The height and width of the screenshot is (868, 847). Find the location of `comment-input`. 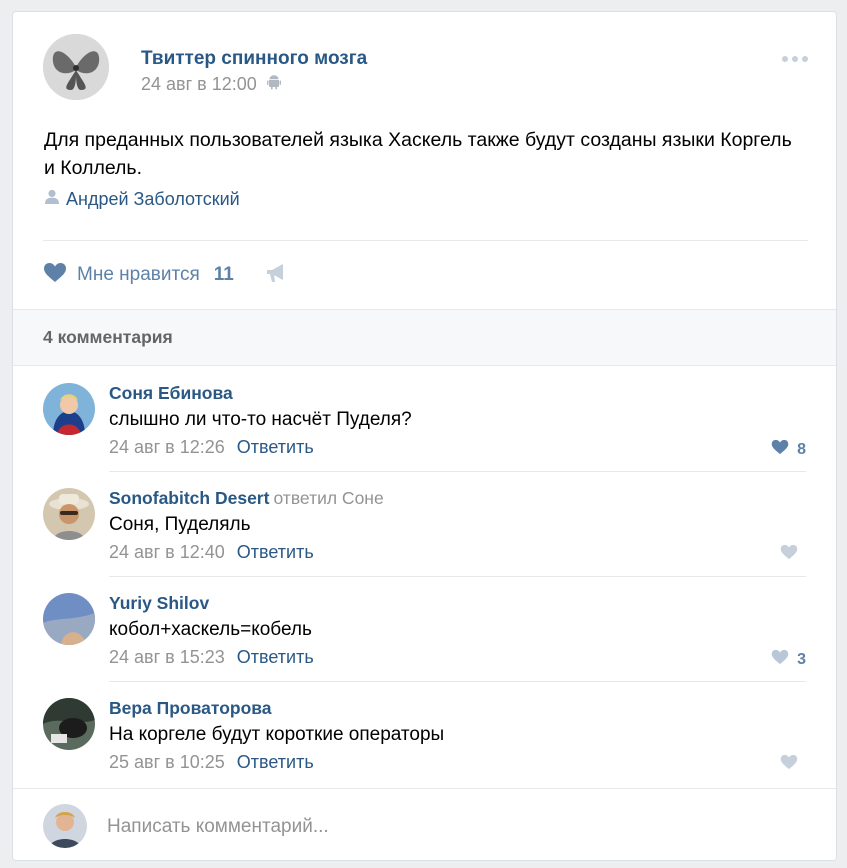

comment-input is located at coordinates (457, 827).